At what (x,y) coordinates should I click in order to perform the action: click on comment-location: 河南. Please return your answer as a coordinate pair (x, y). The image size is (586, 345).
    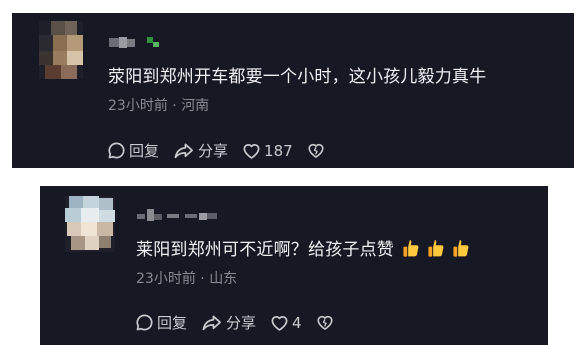
    Looking at the image, I should click on (195, 106).